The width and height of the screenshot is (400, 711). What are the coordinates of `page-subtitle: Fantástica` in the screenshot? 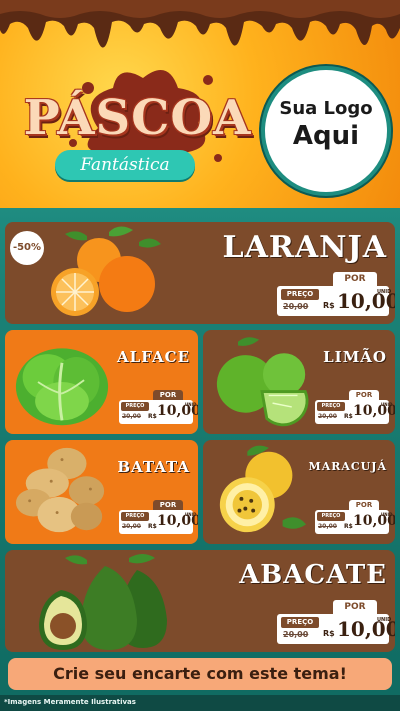 It's located at (125, 165).